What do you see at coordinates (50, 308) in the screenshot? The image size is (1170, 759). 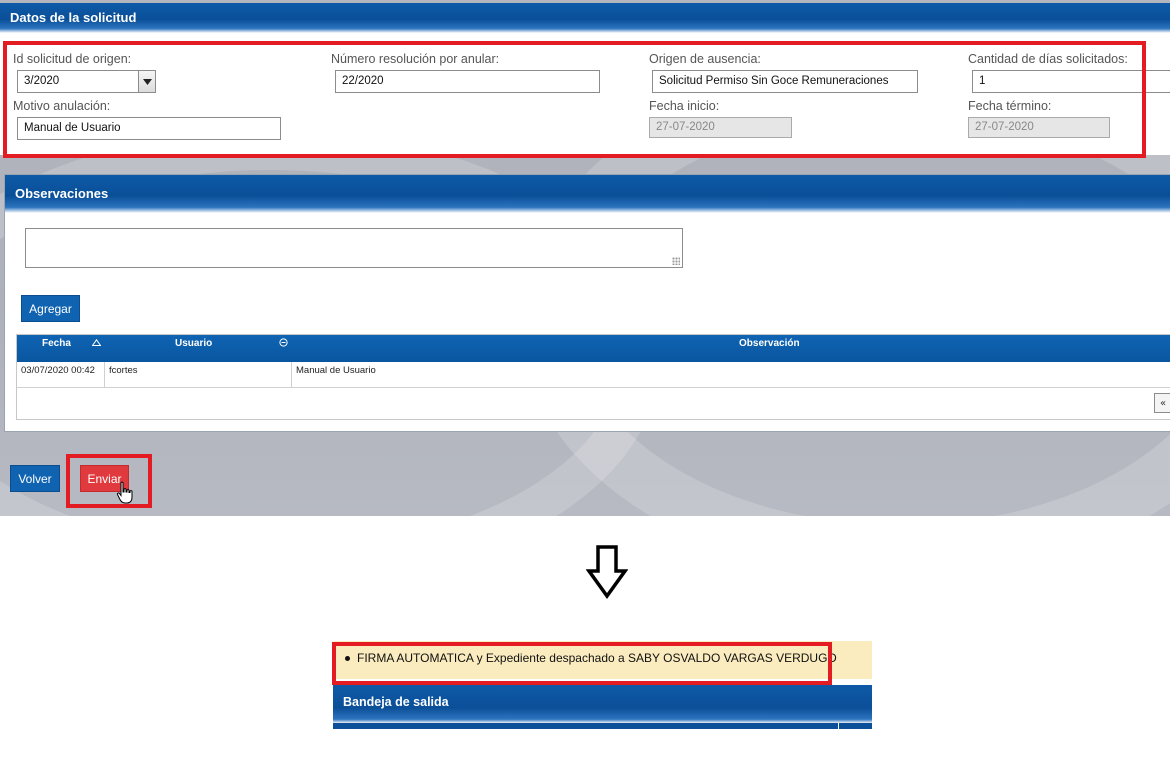 I see `agregar-button: Agregar` at bounding box center [50, 308].